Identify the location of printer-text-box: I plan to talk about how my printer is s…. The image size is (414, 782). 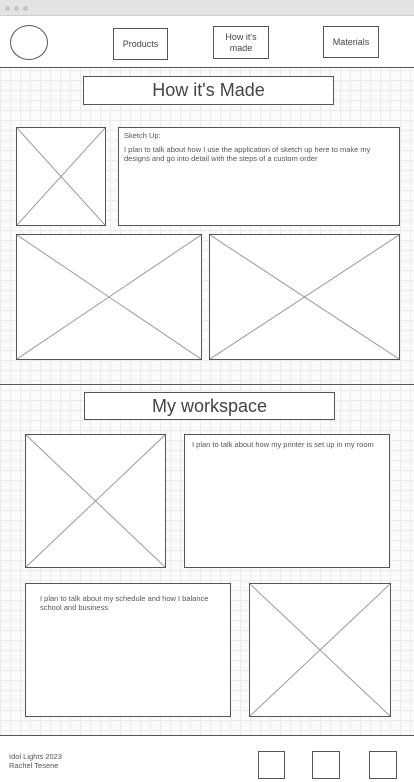
(287, 501).